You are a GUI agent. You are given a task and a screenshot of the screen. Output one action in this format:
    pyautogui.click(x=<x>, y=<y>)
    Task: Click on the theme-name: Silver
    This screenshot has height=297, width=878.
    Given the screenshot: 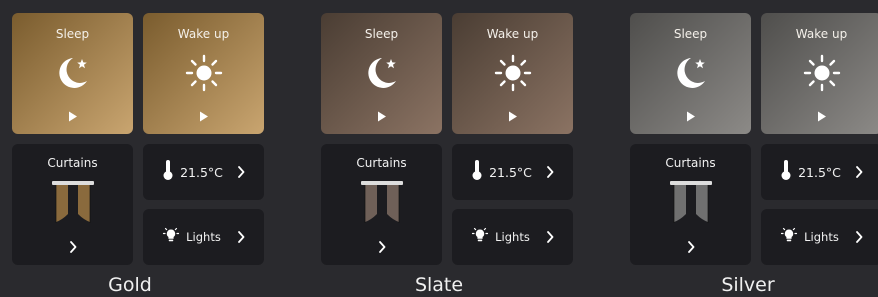 What is the action you would take?
    pyautogui.click(x=748, y=285)
    